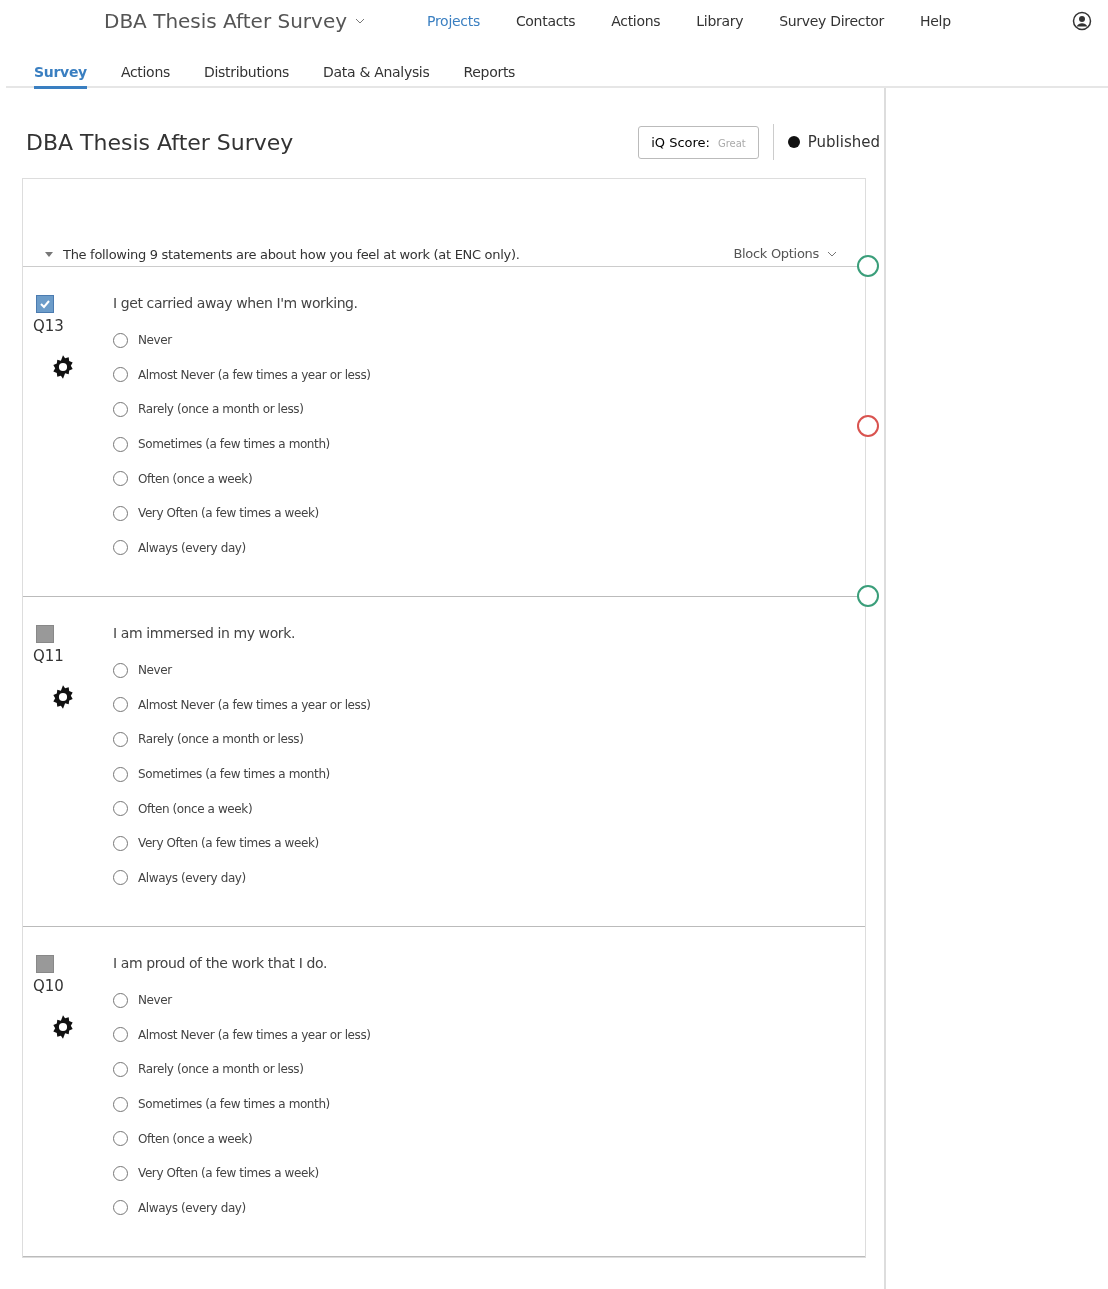  What do you see at coordinates (160, 142) in the screenshot?
I see `survey-title: DBA Thesis After Survey` at bounding box center [160, 142].